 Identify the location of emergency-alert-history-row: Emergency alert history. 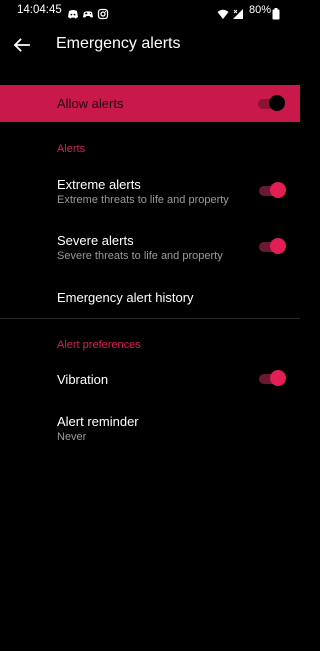
(150, 298).